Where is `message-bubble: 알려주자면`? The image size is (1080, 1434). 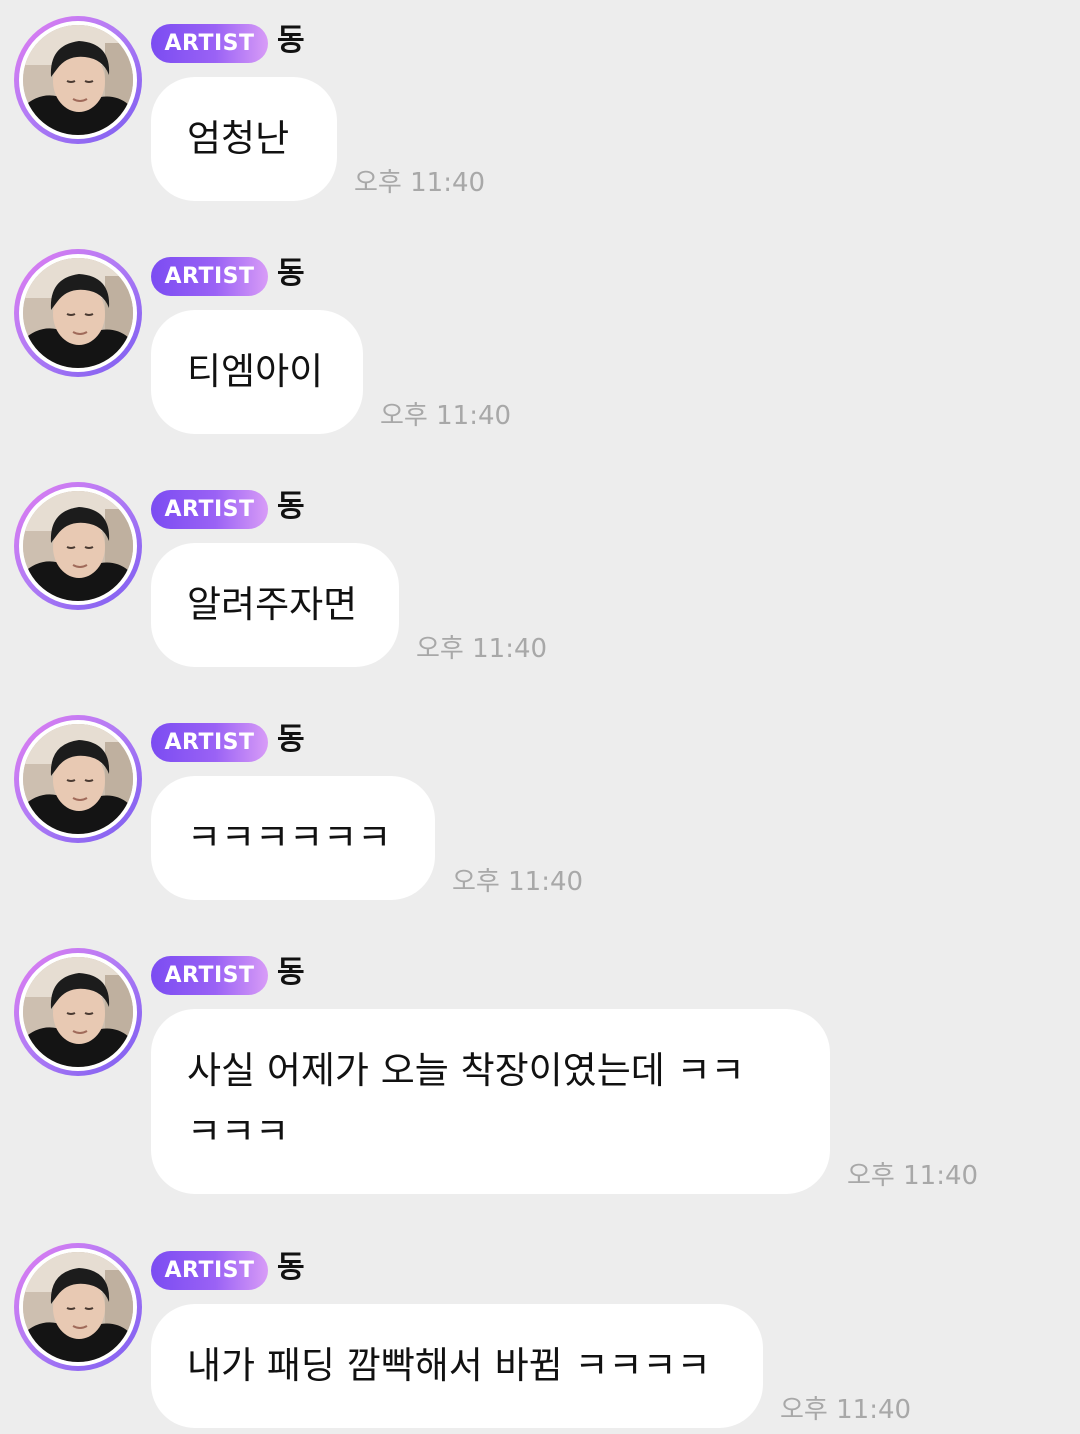
message-bubble: 알려주자면 is located at coordinates (275, 605).